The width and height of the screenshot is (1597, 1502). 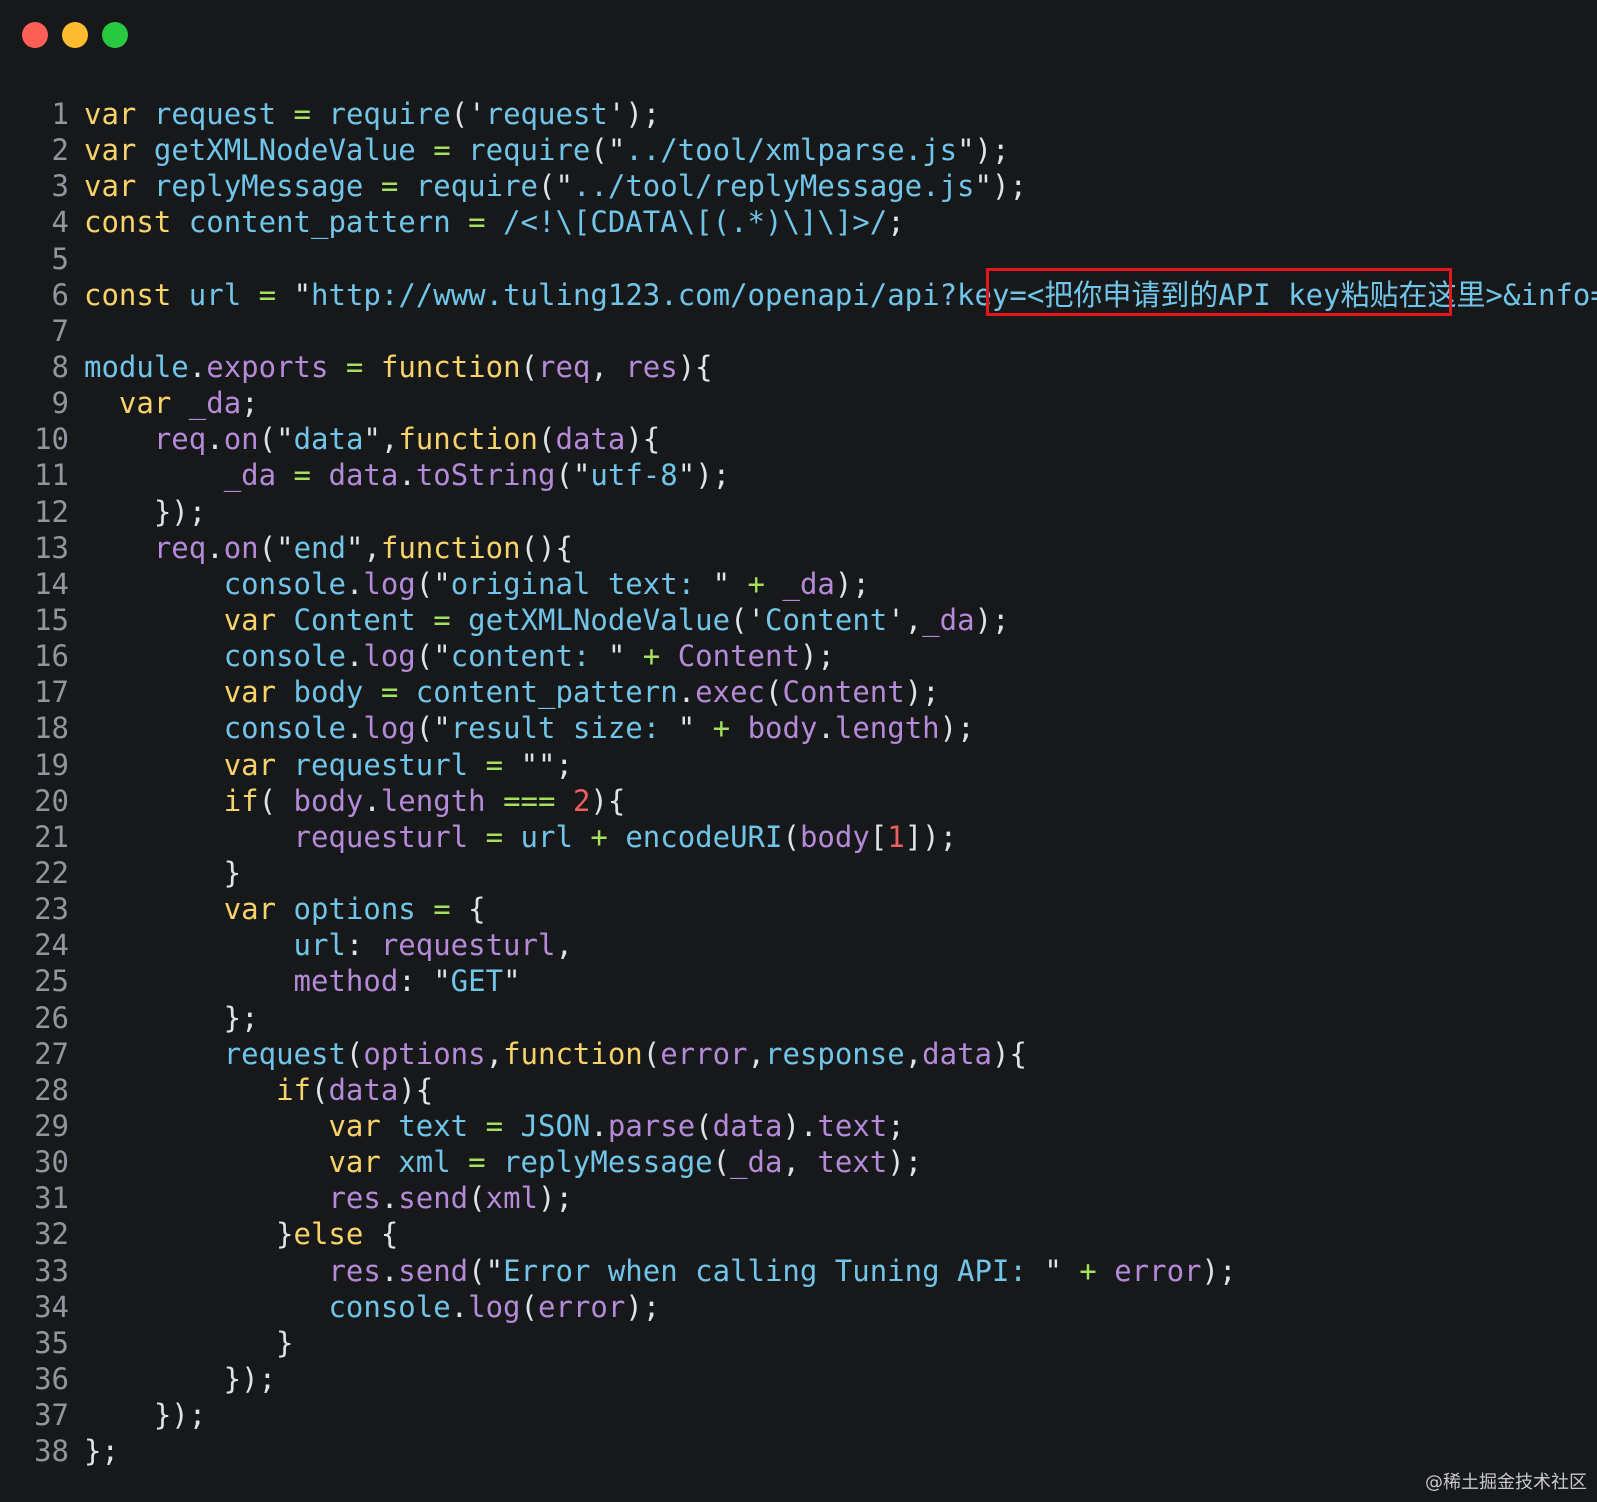 I want to click on code-token: log, so click(x=389, y=728).